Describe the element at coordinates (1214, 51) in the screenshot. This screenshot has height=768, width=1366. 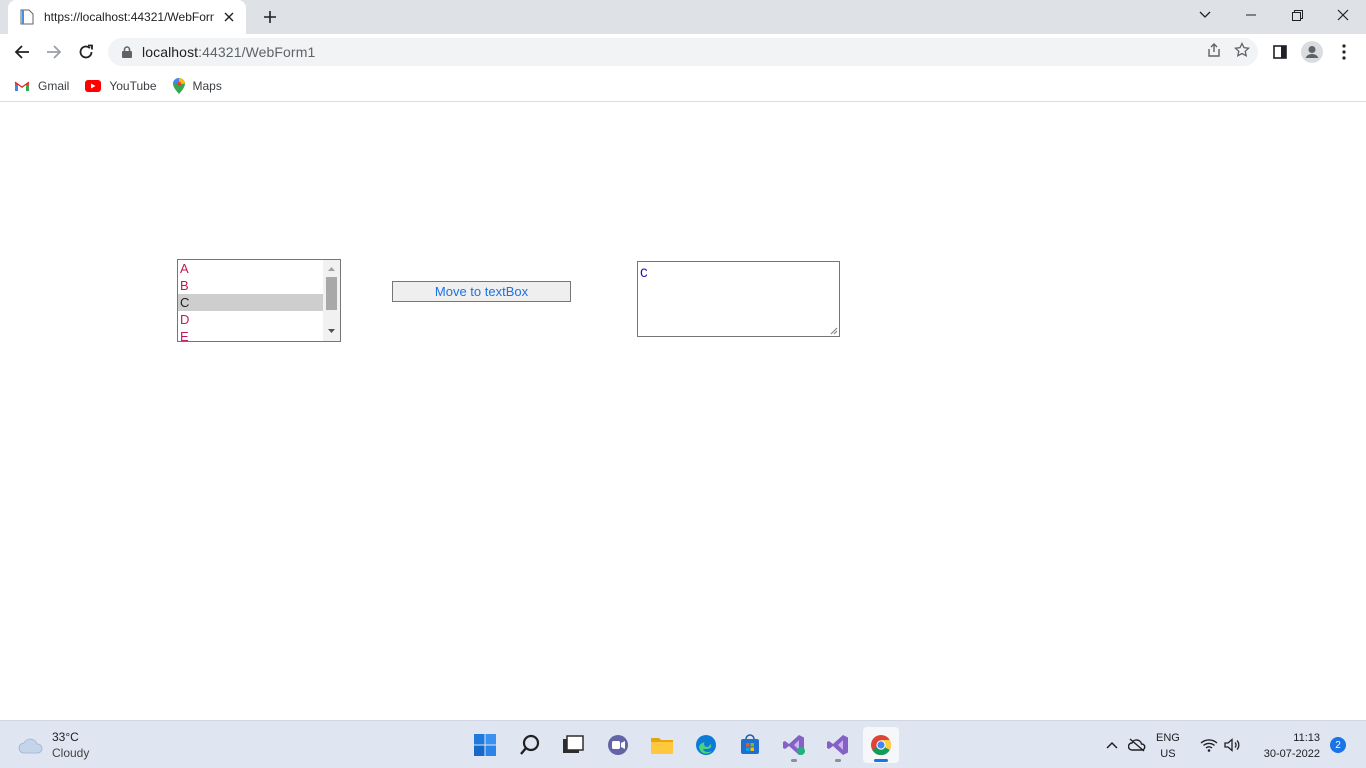
I see `share-icon` at that location.